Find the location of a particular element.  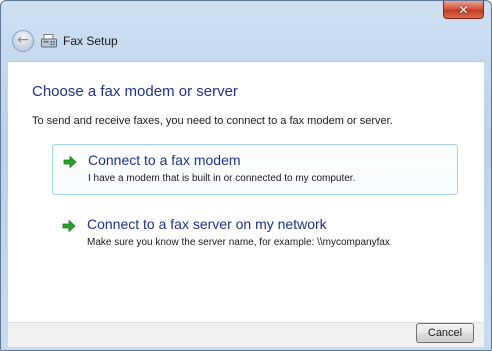

cancel-button: Cancel is located at coordinates (445, 333).